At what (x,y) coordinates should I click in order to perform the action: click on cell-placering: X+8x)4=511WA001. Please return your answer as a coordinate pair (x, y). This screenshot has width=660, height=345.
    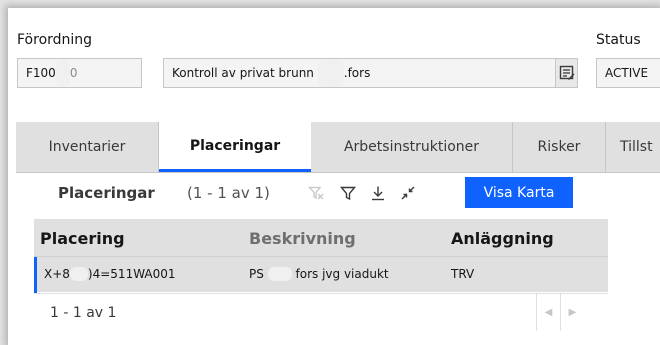
    Looking at the image, I should click on (110, 274).